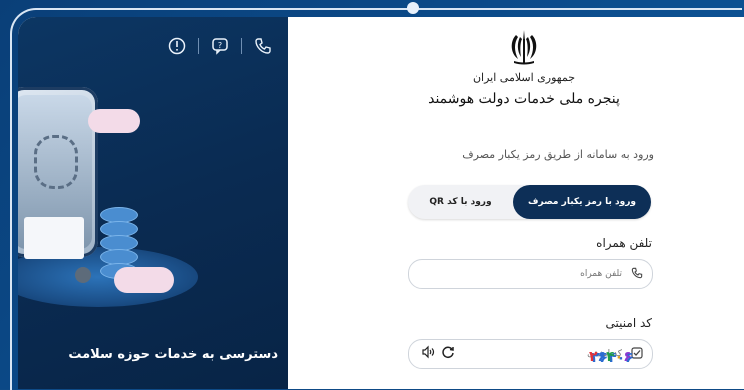 Image resolution: width=744 pixels, height=390 pixels. What do you see at coordinates (177, 46) in the screenshot?
I see `info-icon` at bounding box center [177, 46].